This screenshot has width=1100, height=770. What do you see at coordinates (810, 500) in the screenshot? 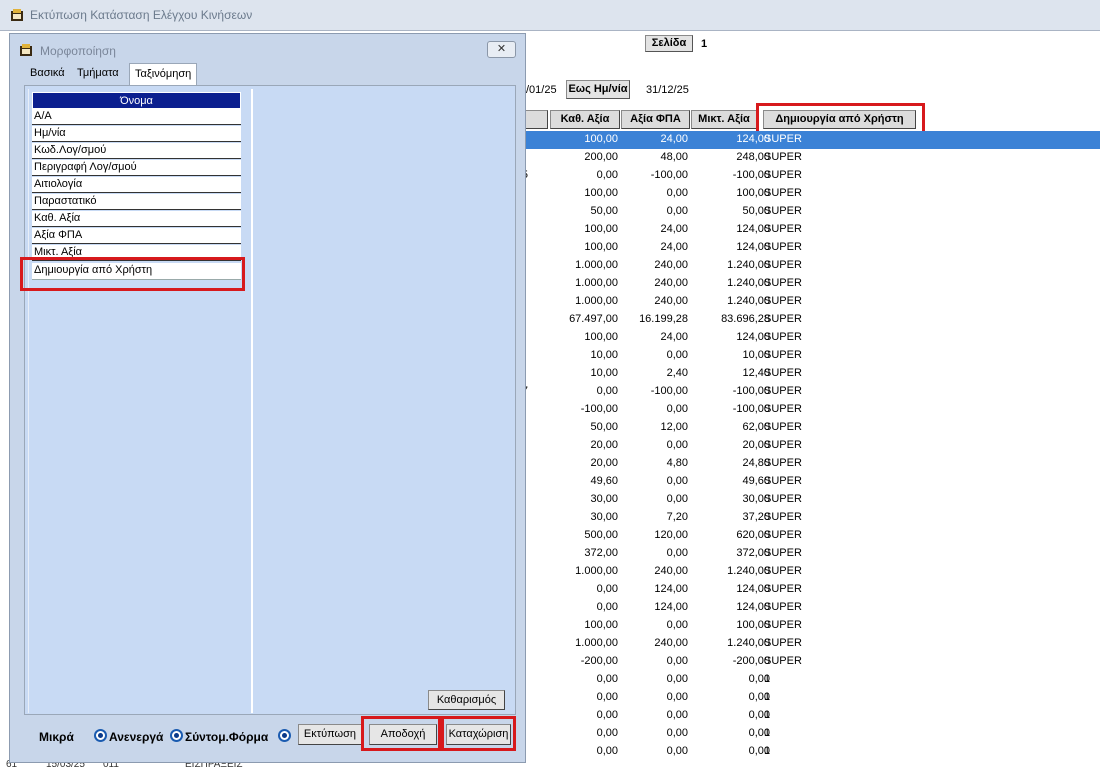
I see `table-row: 30,00 0,00 30,00 SUPER` at bounding box center [810, 500].